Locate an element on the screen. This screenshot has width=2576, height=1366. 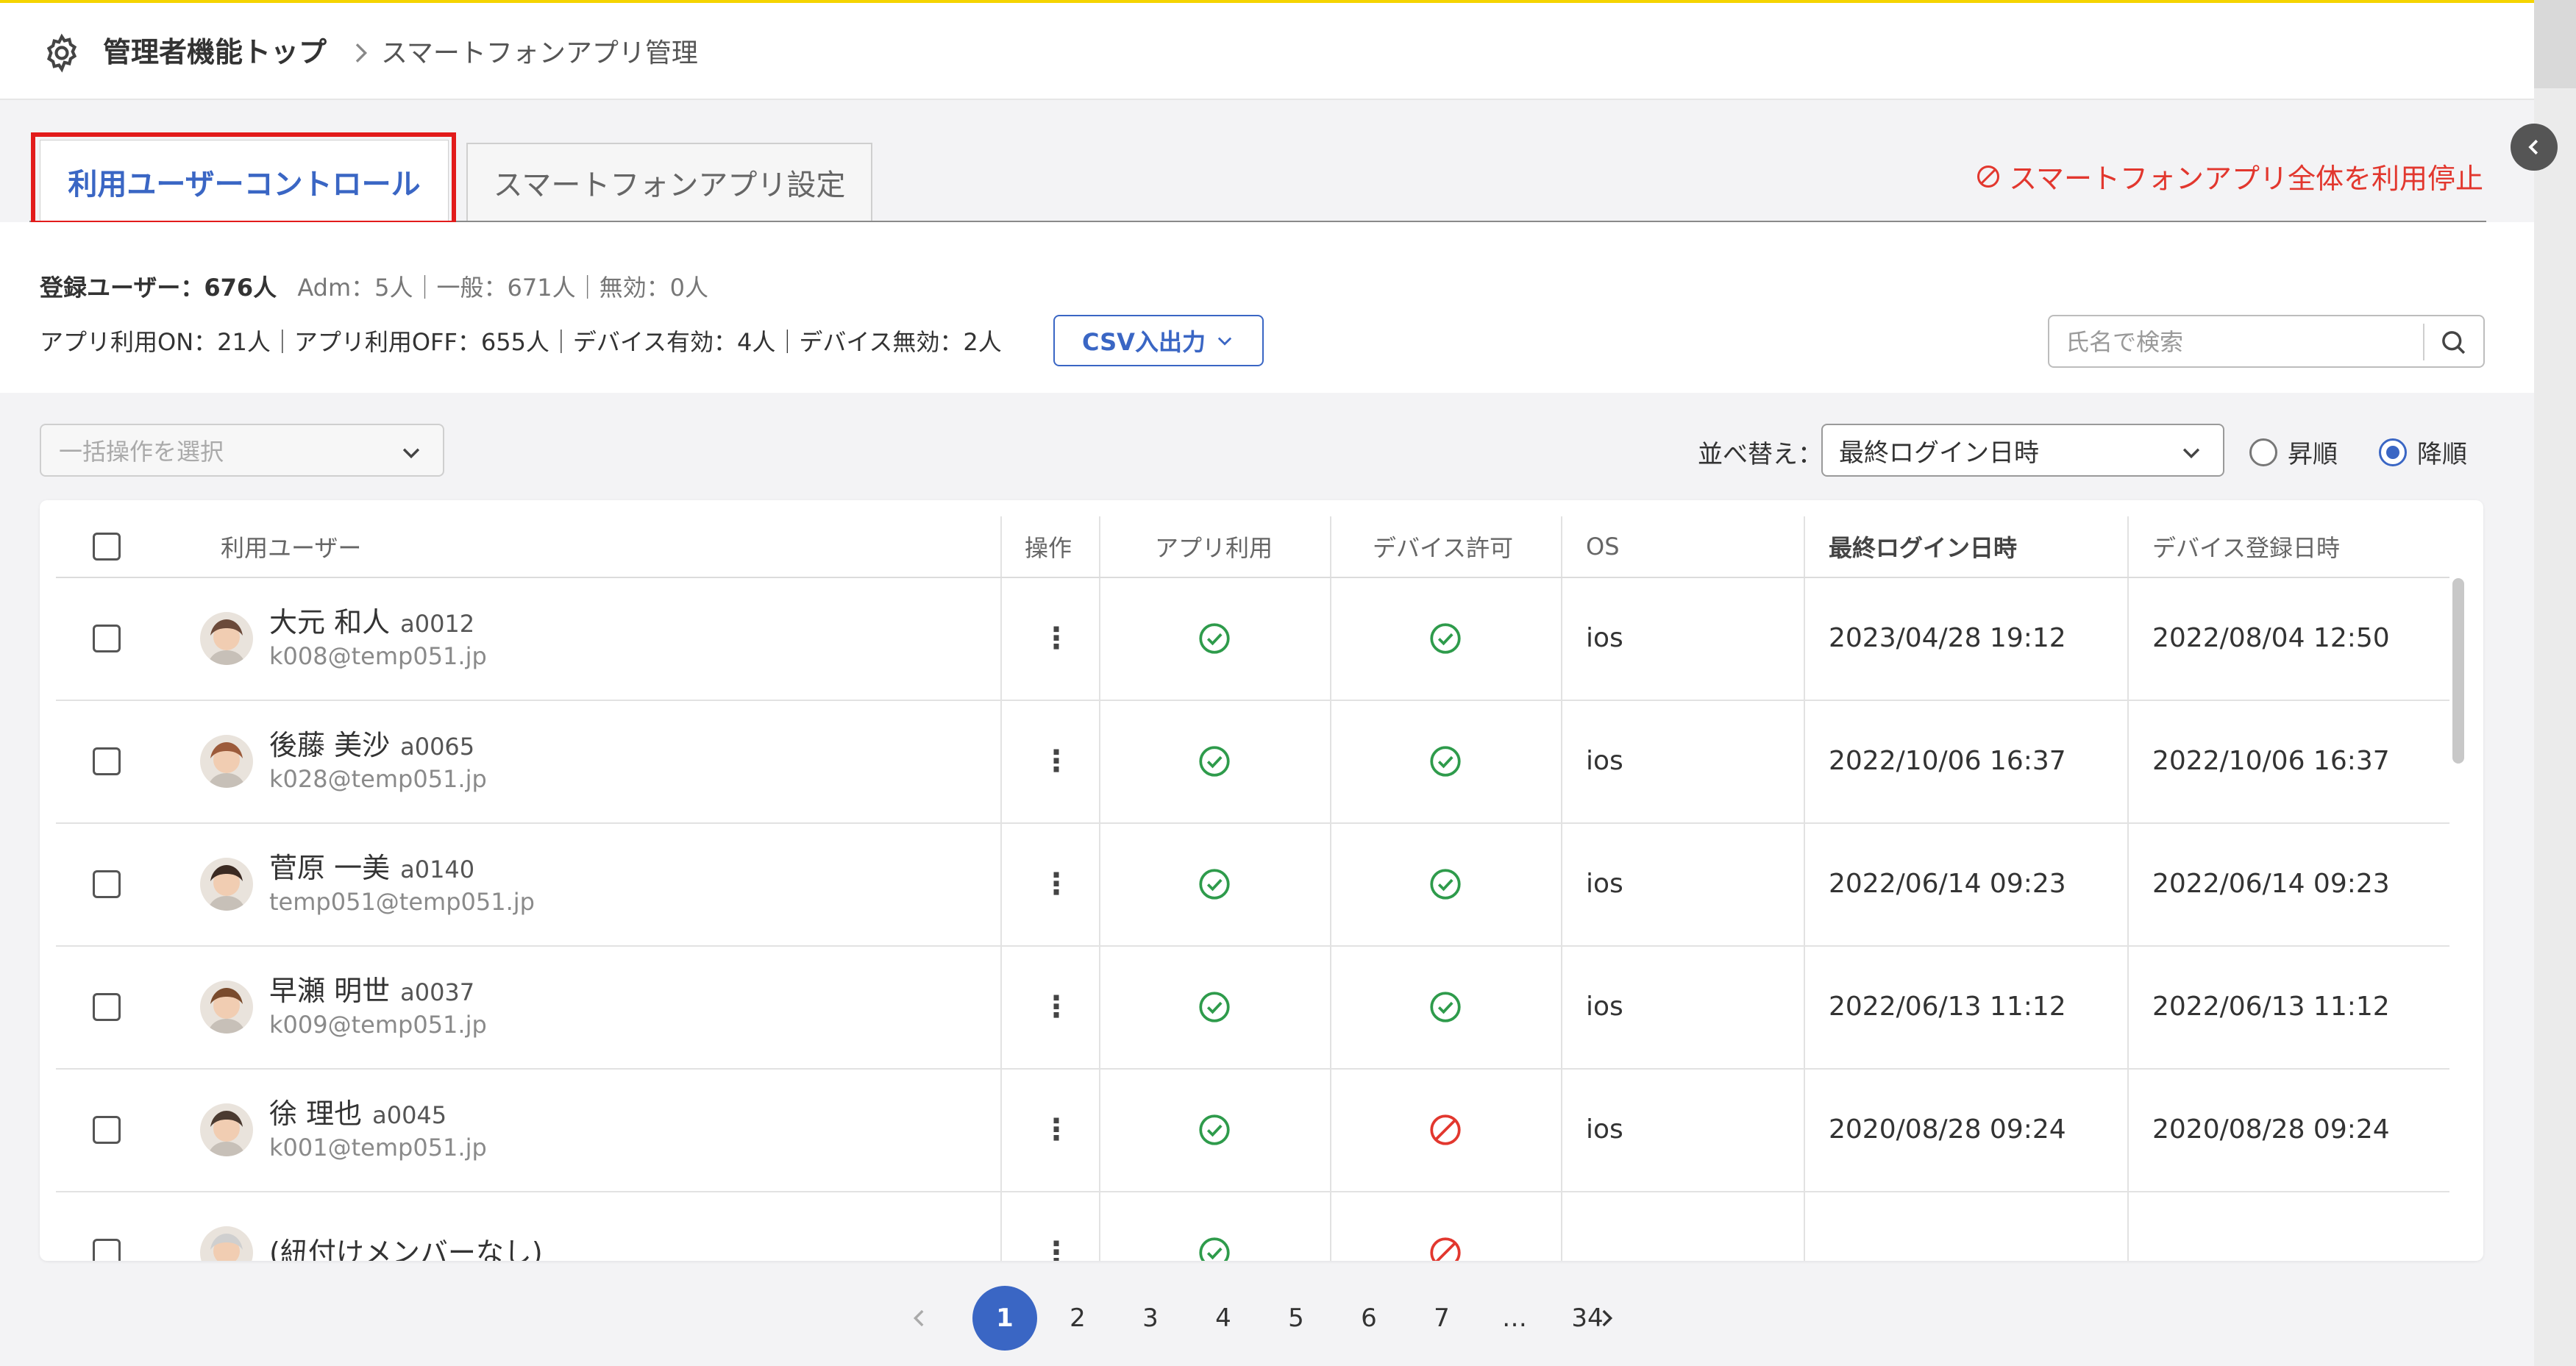
collapse-panel-button is located at coordinates (2534, 147).